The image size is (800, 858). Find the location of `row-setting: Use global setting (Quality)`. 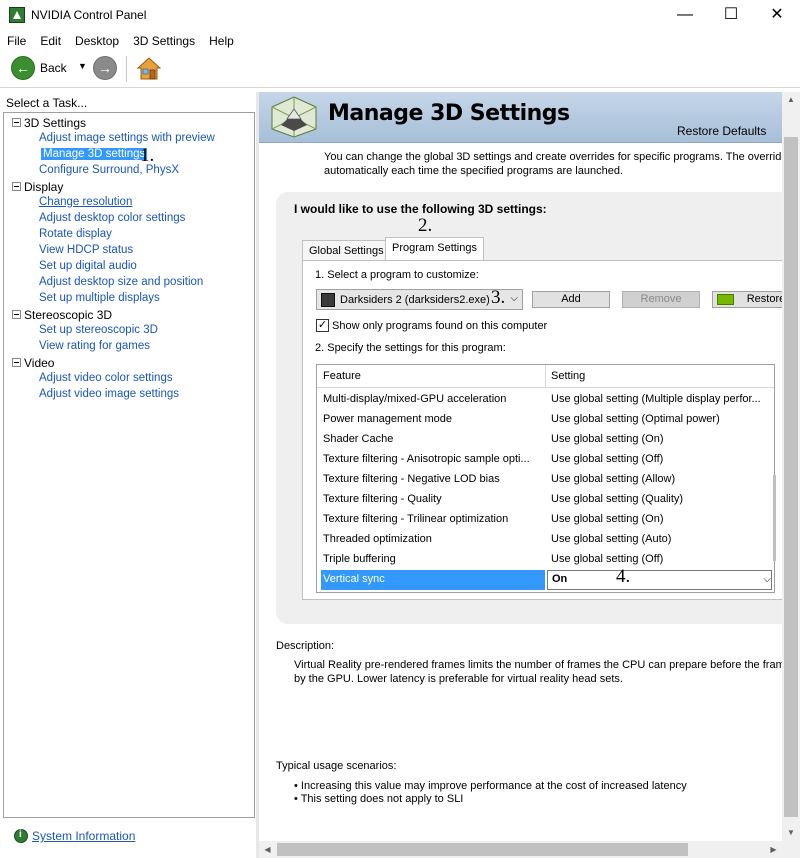

row-setting: Use global setting (Quality) is located at coordinates (617, 499).